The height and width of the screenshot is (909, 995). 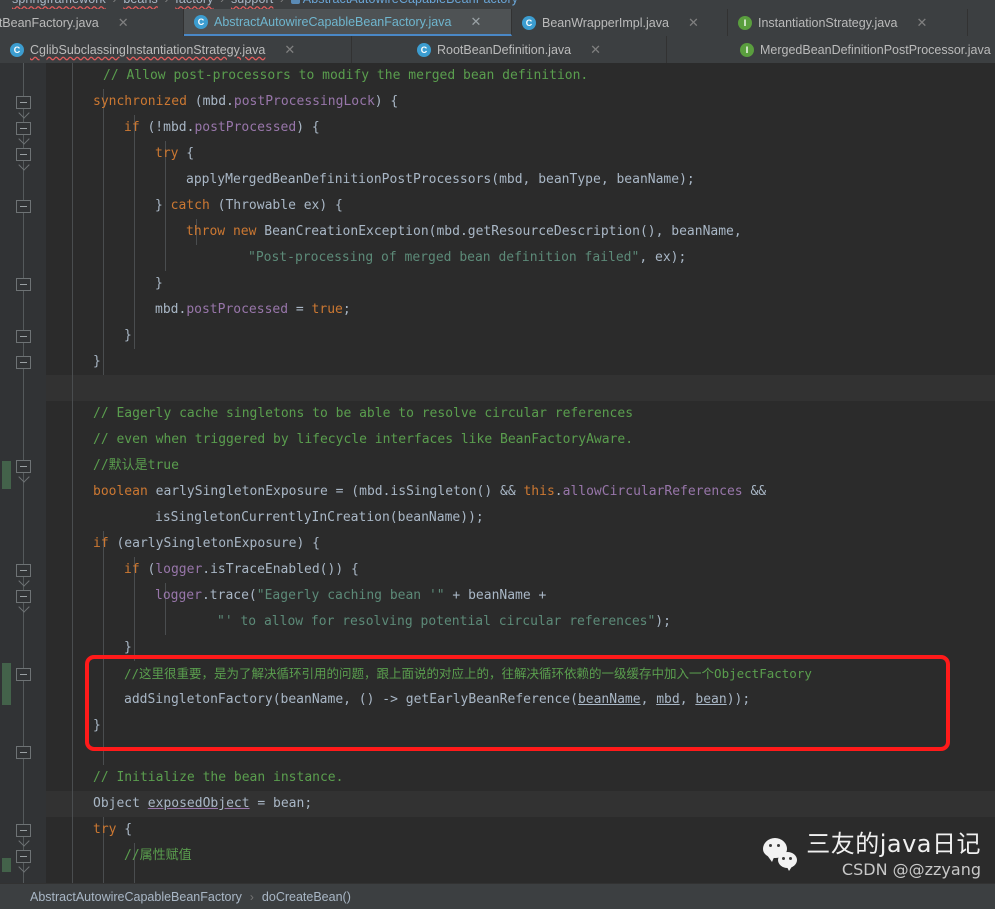 I want to click on tab-bean-wrapper-impl: C BeanWrapperImpl.java ✕, so click(x=620, y=22).